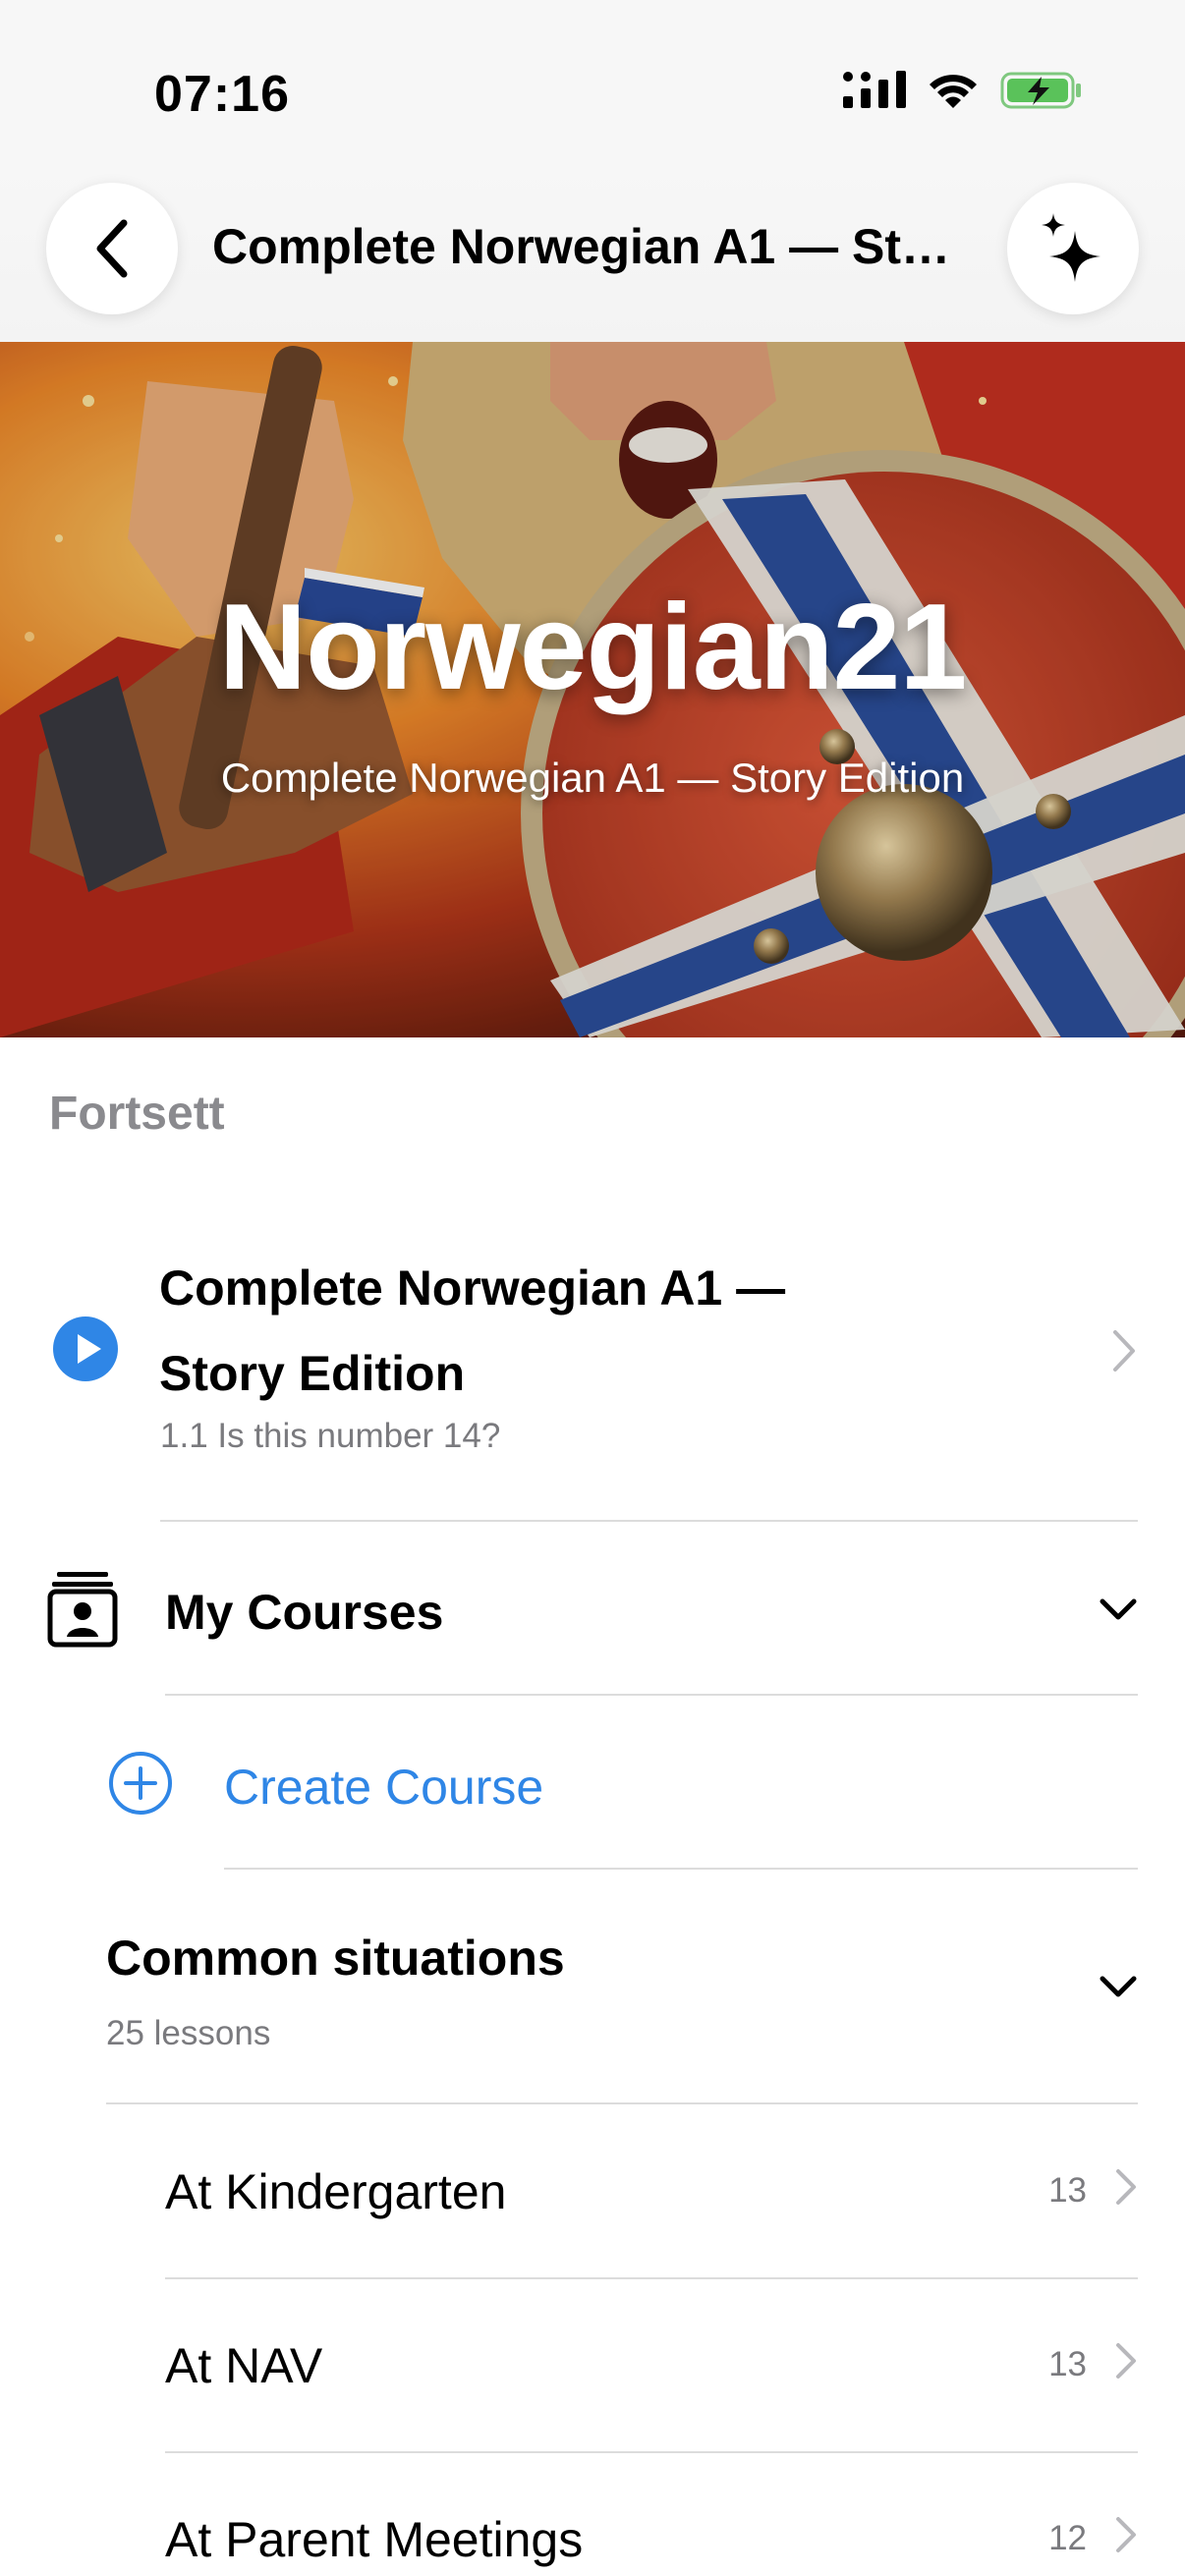 This screenshot has width=1185, height=2576. What do you see at coordinates (189, 2033) in the screenshot?
I see `group-lesson-count: 25 lessons` at bounding box center [189, 2033].